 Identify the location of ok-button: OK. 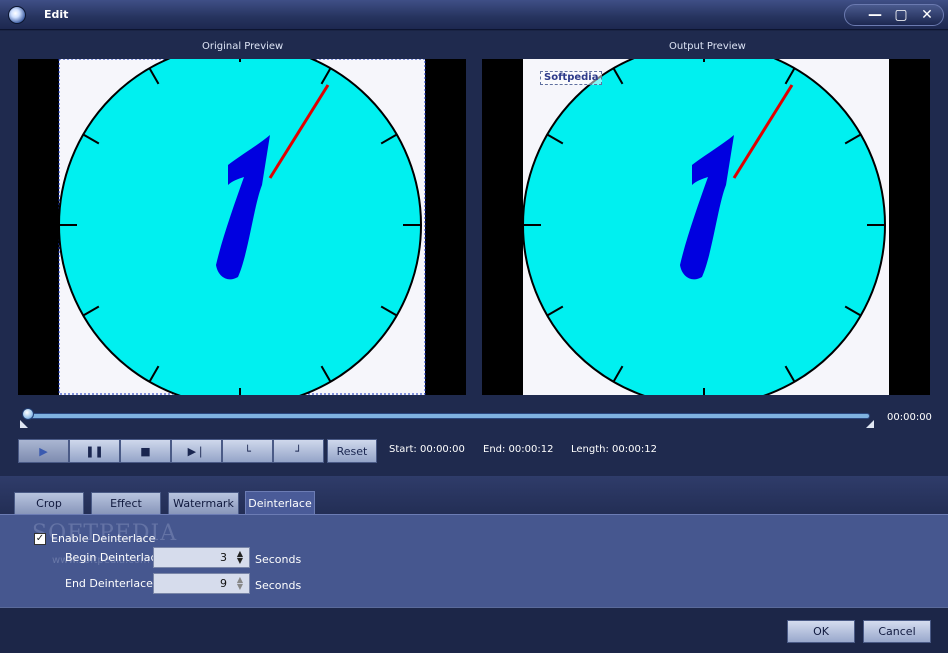
(821, 631).